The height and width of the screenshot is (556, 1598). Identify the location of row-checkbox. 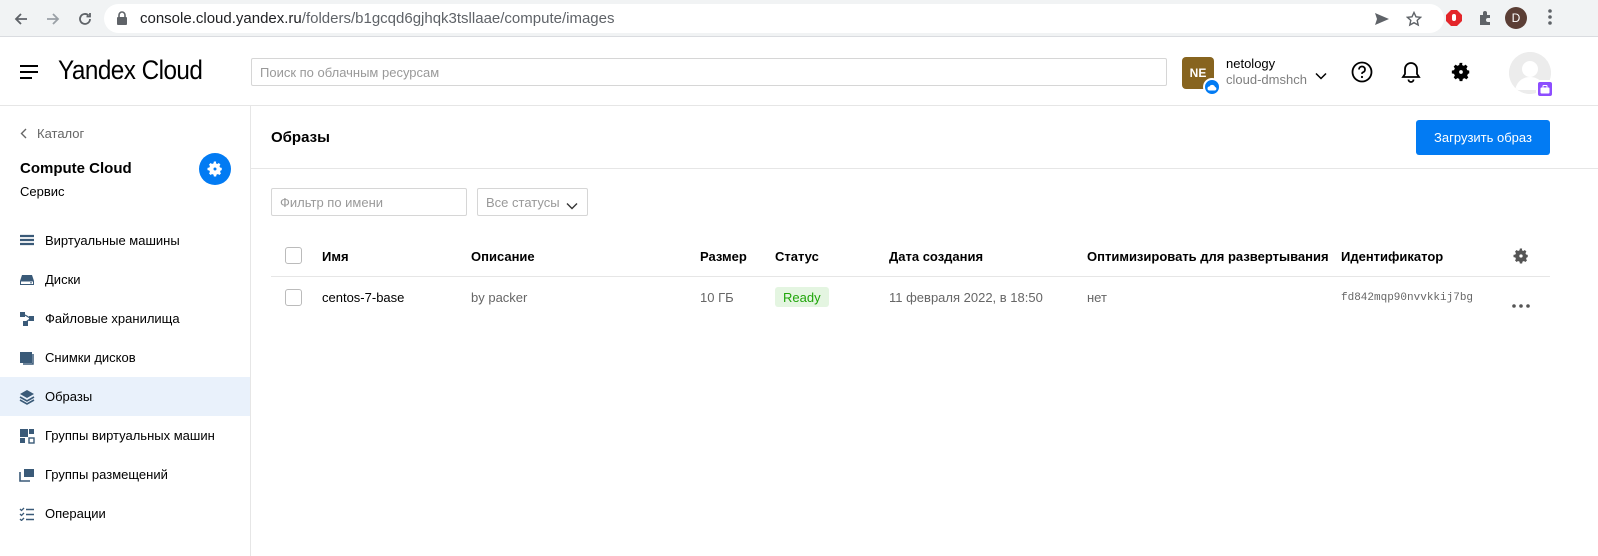
(293, 297).